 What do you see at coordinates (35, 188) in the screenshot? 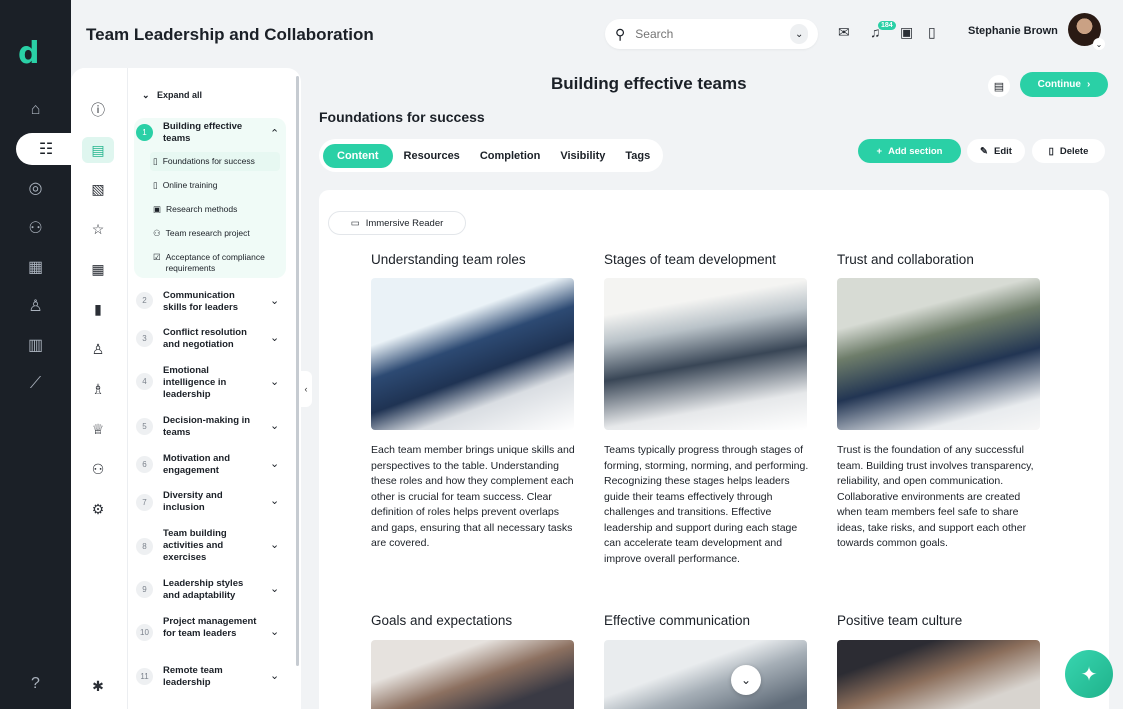
I see `target-icon: ◎` at bounding box center [35, 188].